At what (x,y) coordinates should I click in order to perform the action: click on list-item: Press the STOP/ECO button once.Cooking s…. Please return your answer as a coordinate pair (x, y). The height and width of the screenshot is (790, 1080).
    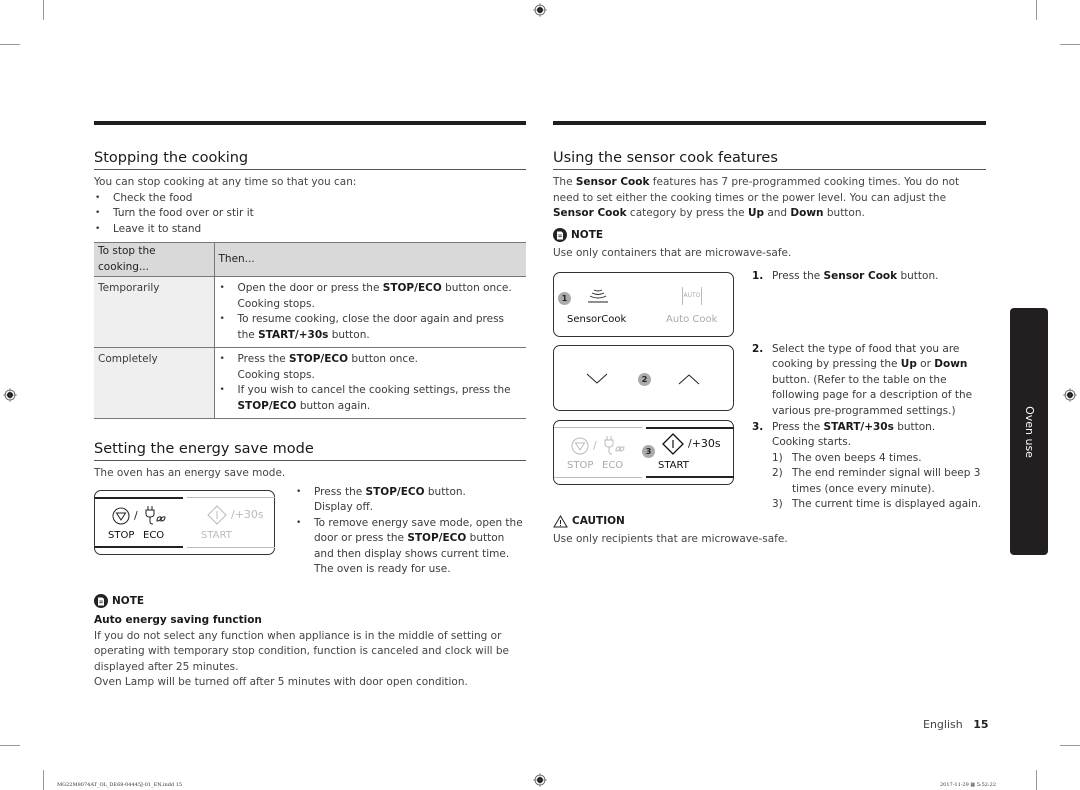
    Looking at the image, I should click on (371, 367).